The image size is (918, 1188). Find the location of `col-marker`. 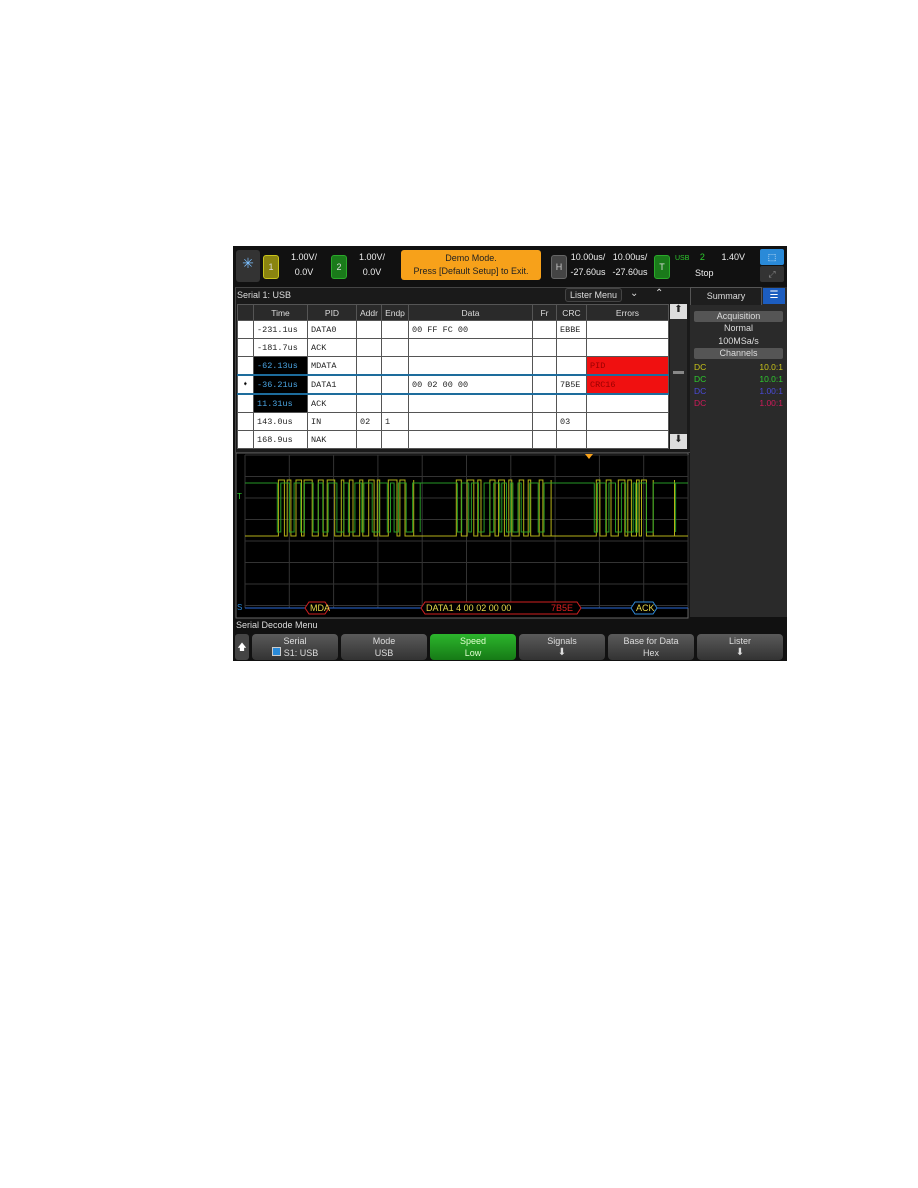

col-marker is located at coordinates (245, 312).